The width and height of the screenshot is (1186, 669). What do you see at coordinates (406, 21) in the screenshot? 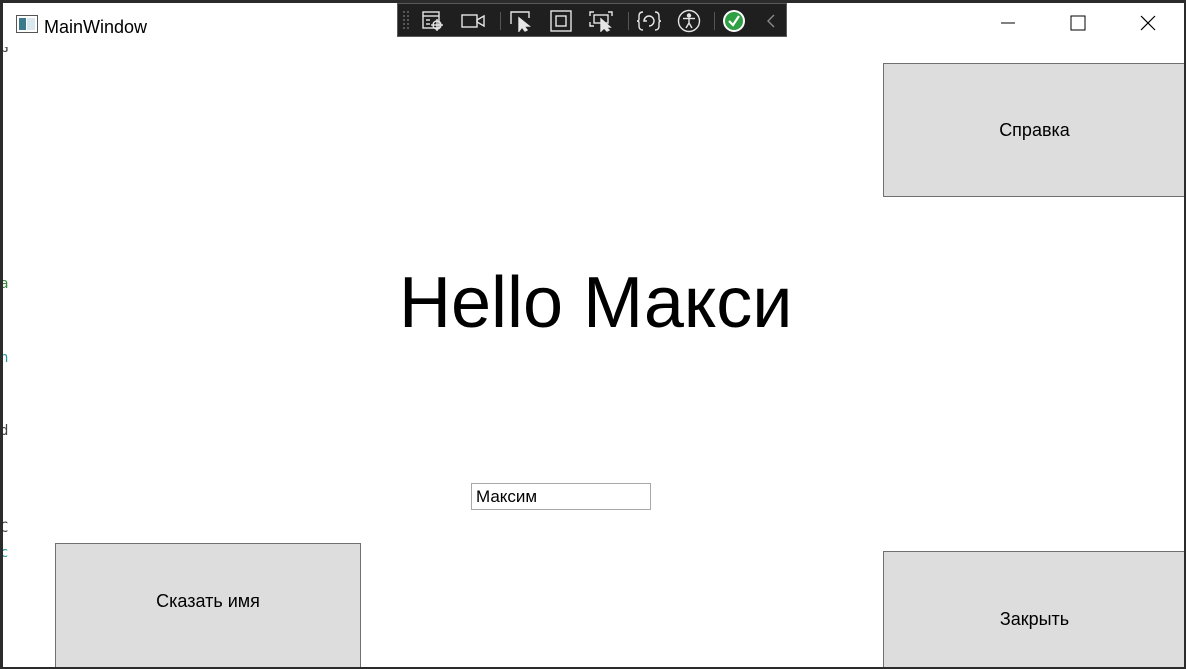
I see `toolbar-grip-icon` at bounding box center [406, 21].